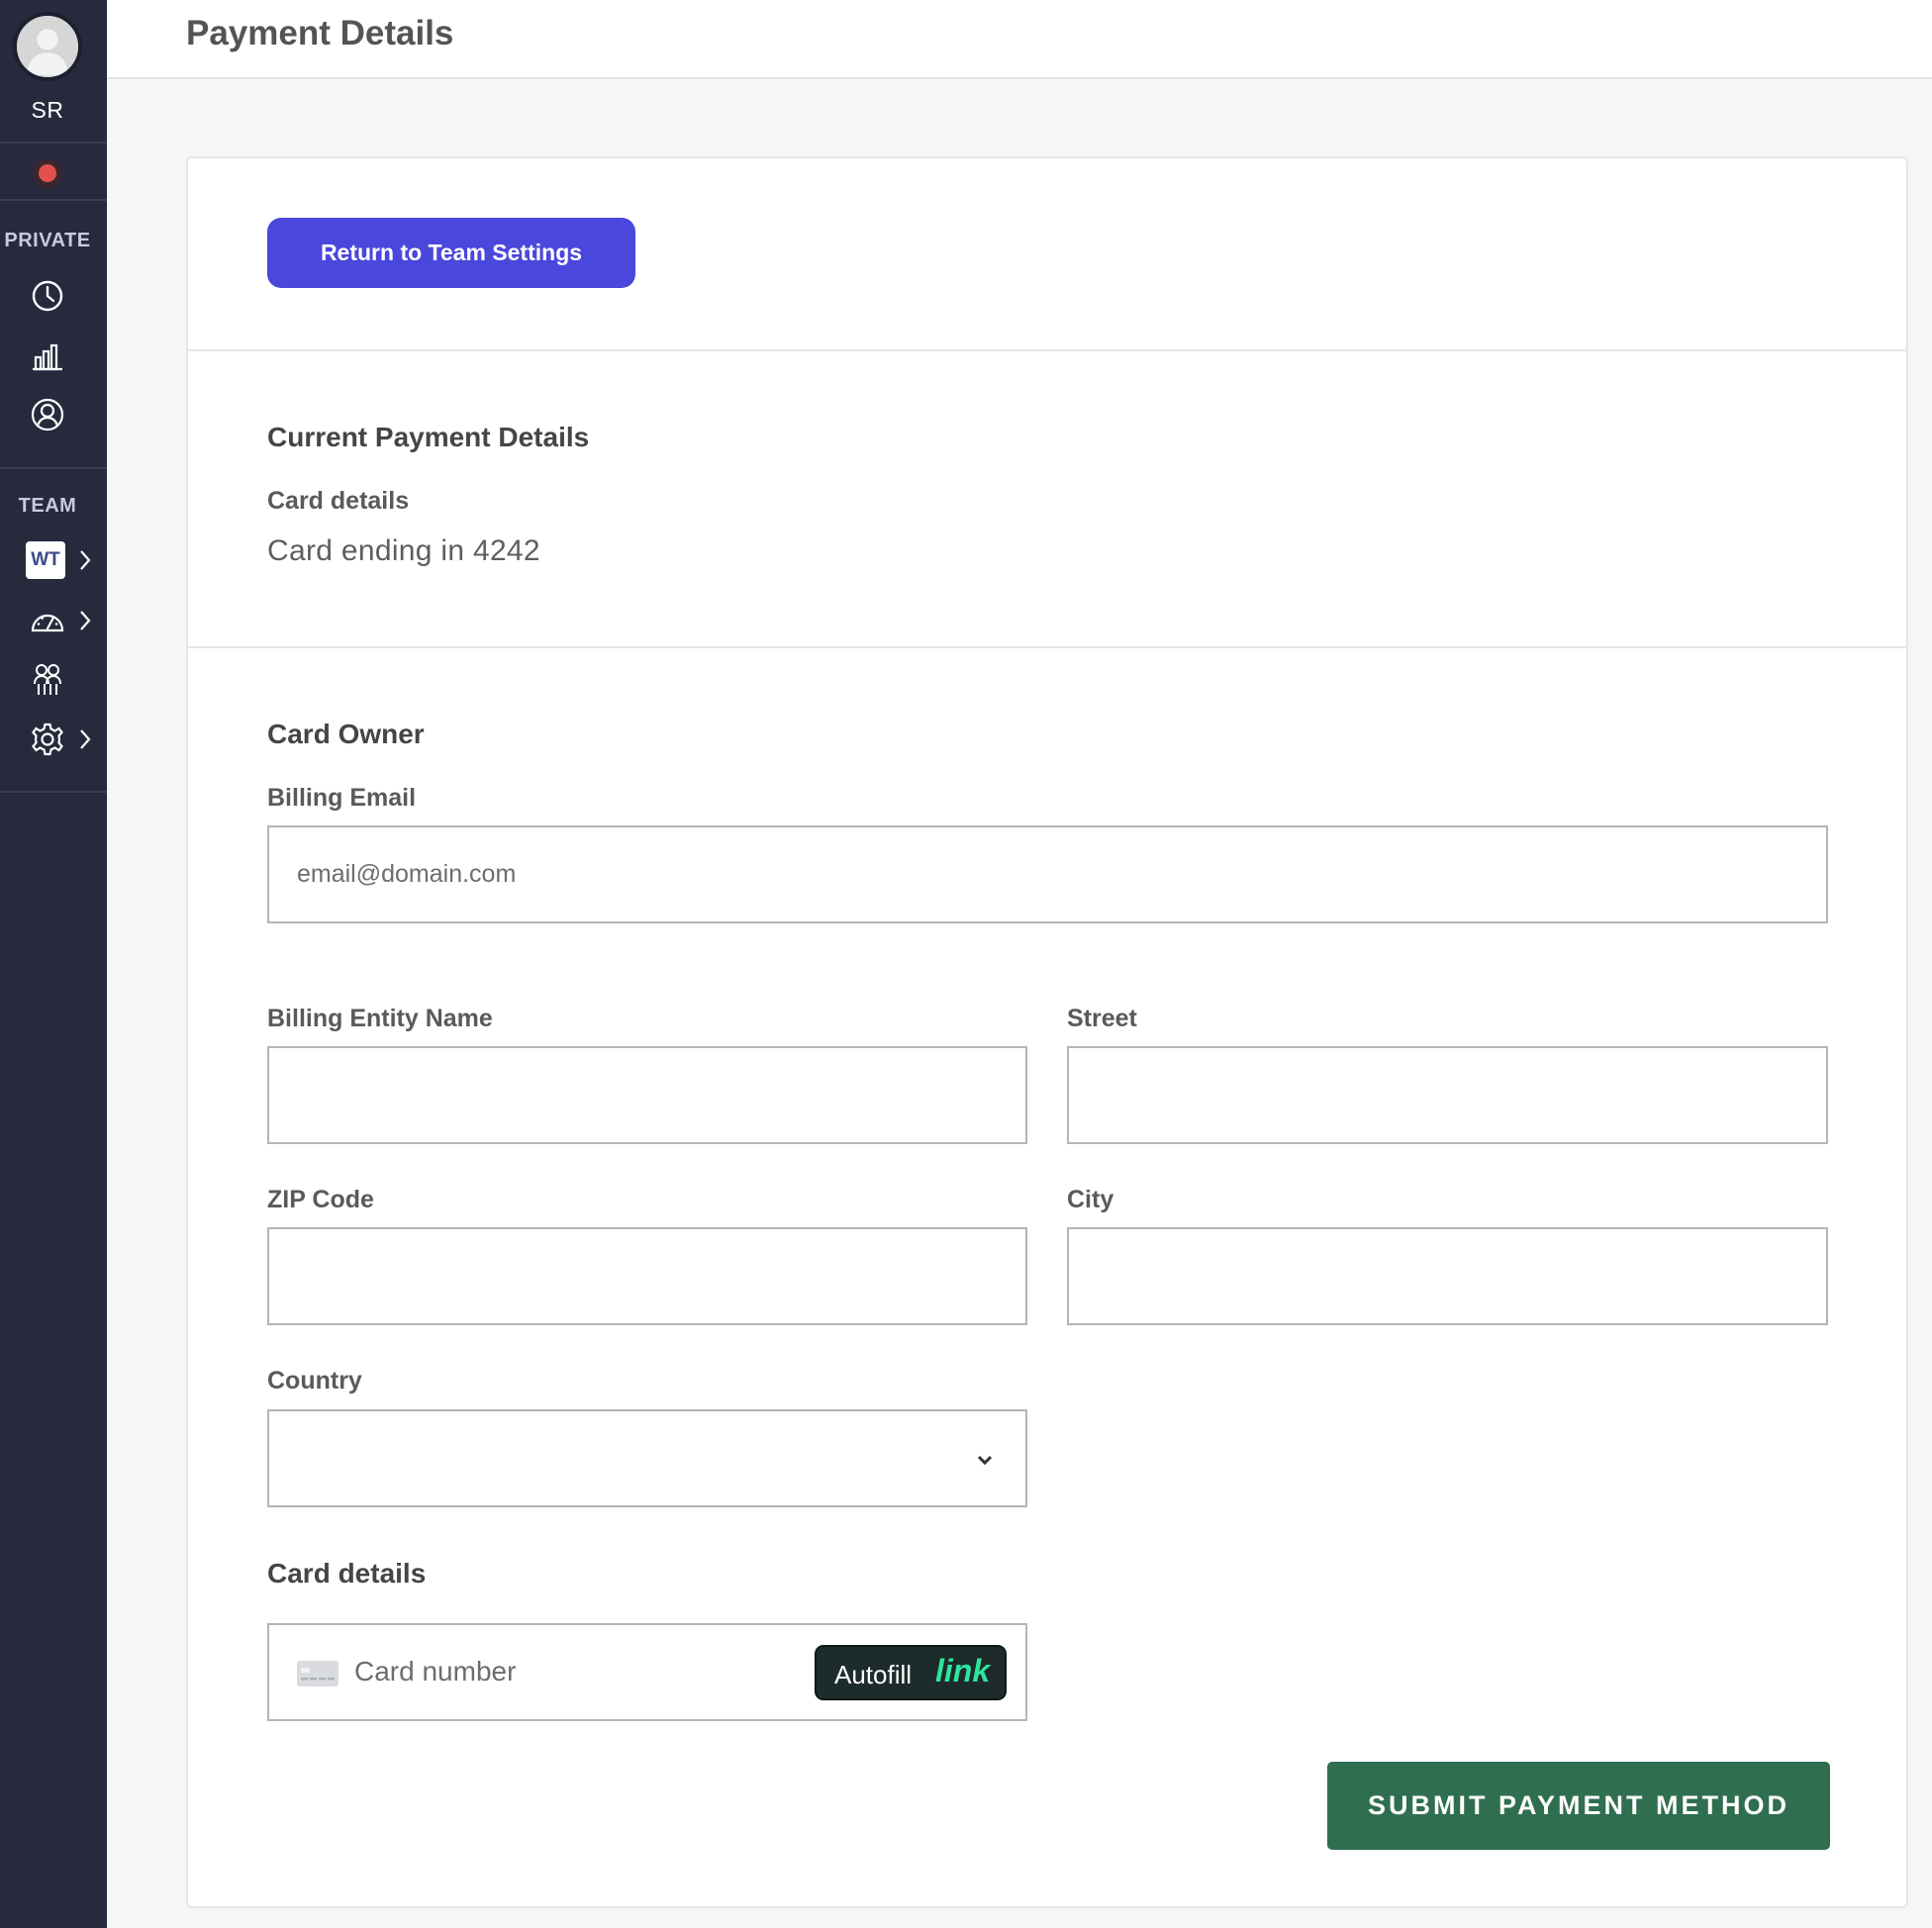 This screenshot has height=1928, width=1932. Describe the element at coordinates (873, 1674) in the screenshot. I see `autofill-text: Autofill` at that location.